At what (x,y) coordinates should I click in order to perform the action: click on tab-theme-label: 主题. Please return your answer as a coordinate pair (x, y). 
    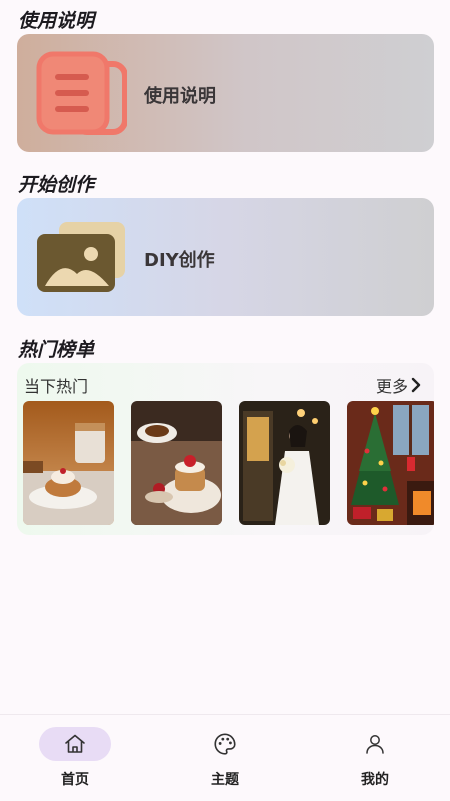
    Looking at the image, I should click on (225, 780).